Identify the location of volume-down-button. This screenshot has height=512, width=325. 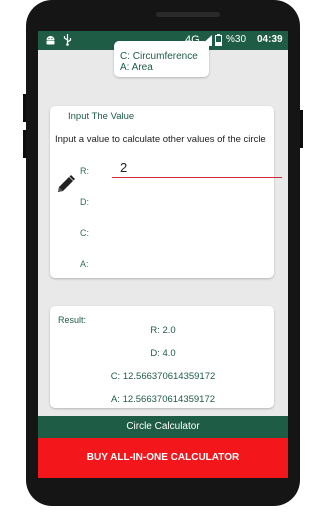
(24, 144).